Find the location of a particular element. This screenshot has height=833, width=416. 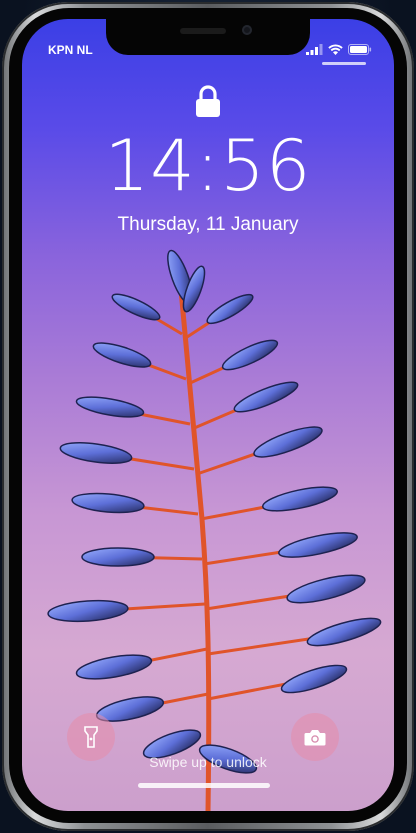

padlock-icon is located at coordinates (208, 101).